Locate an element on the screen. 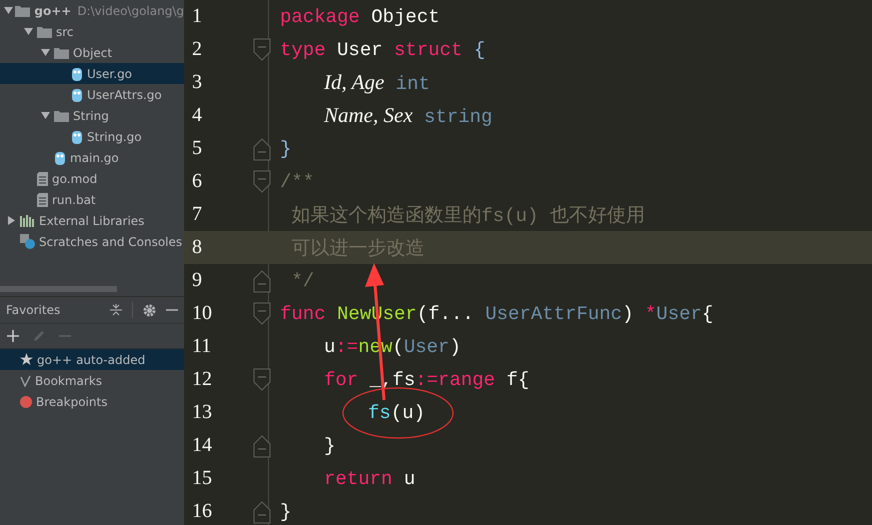  code-line: package Object is located at coordinates (360, 17).